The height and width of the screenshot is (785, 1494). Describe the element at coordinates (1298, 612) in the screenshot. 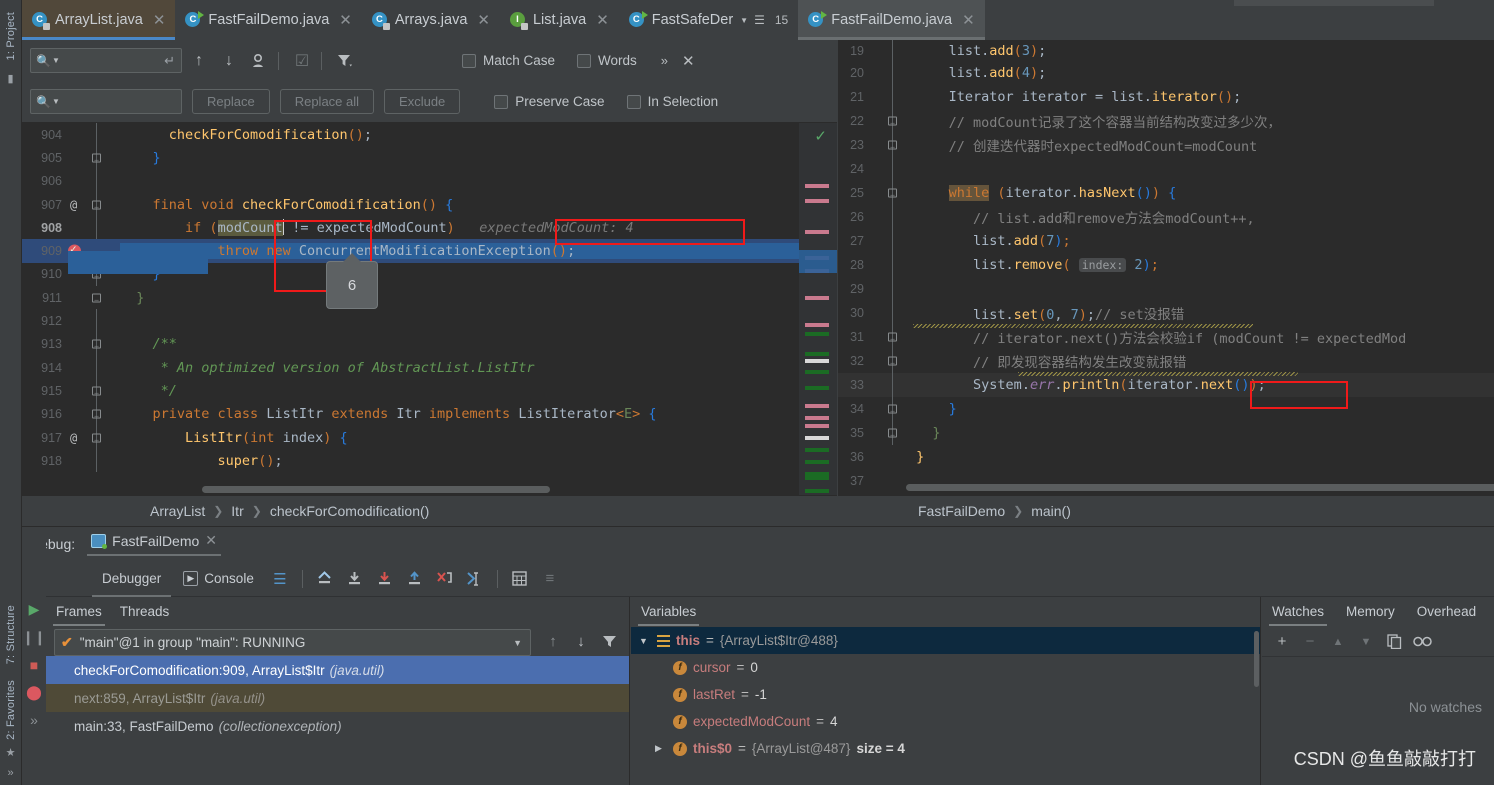

I see `tab-watches: Watches` at that location.